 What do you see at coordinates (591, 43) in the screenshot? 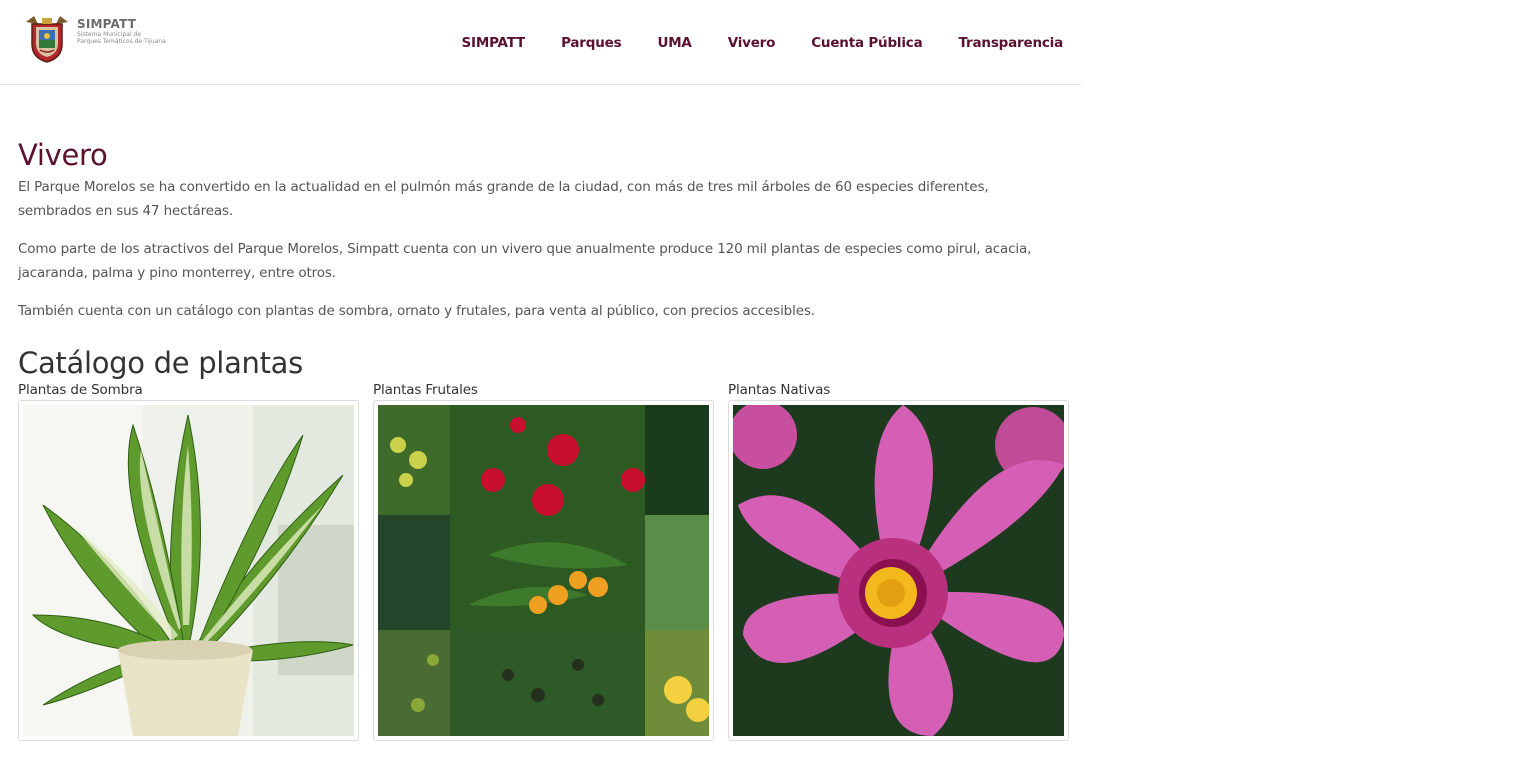
I see `nav-item-parques: Parques` at bounding box center [591, 43].